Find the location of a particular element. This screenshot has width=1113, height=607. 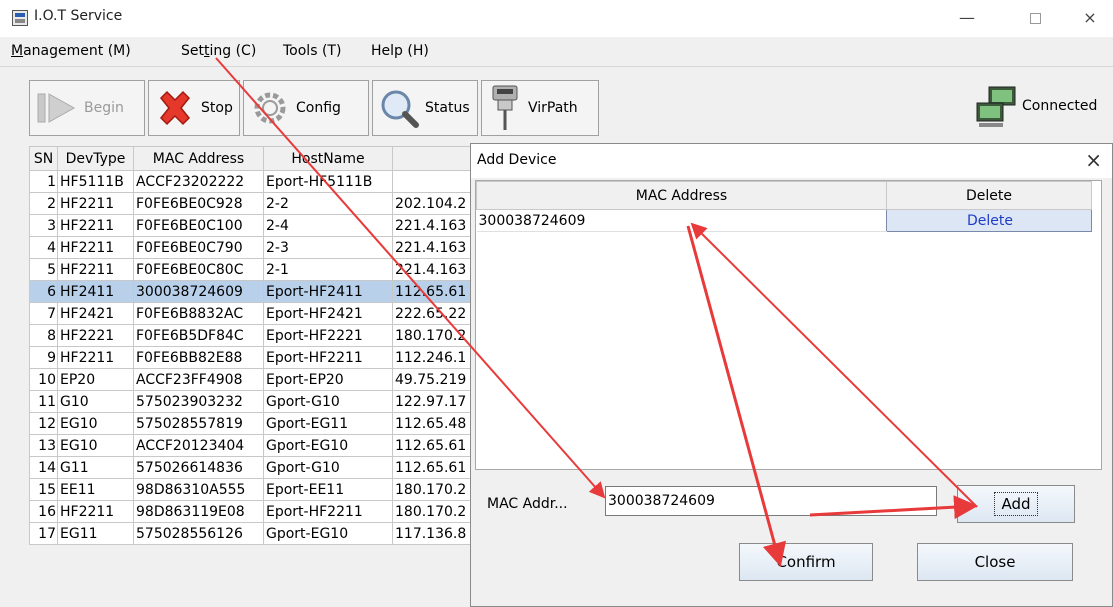

config-label: Config is located at coordinates (318, 108).